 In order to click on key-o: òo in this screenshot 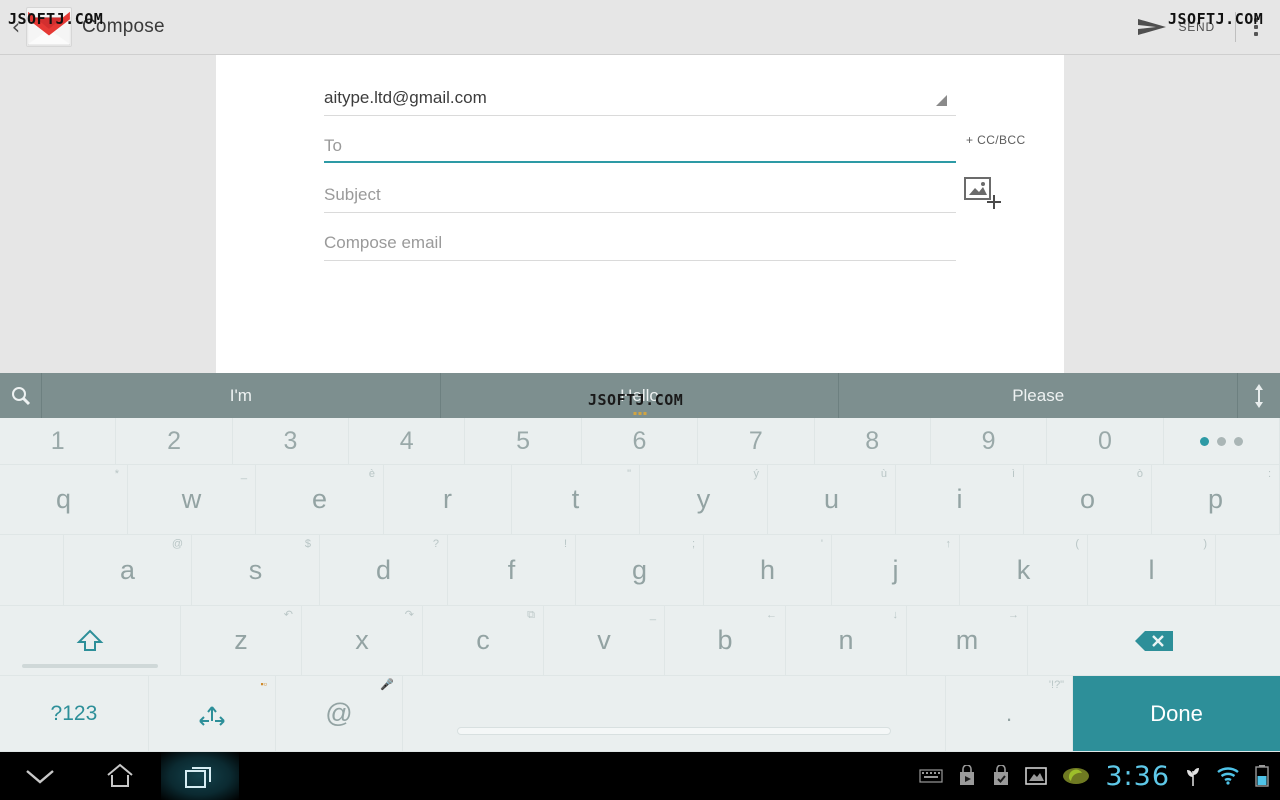, I will do `click(1088, 500)`.